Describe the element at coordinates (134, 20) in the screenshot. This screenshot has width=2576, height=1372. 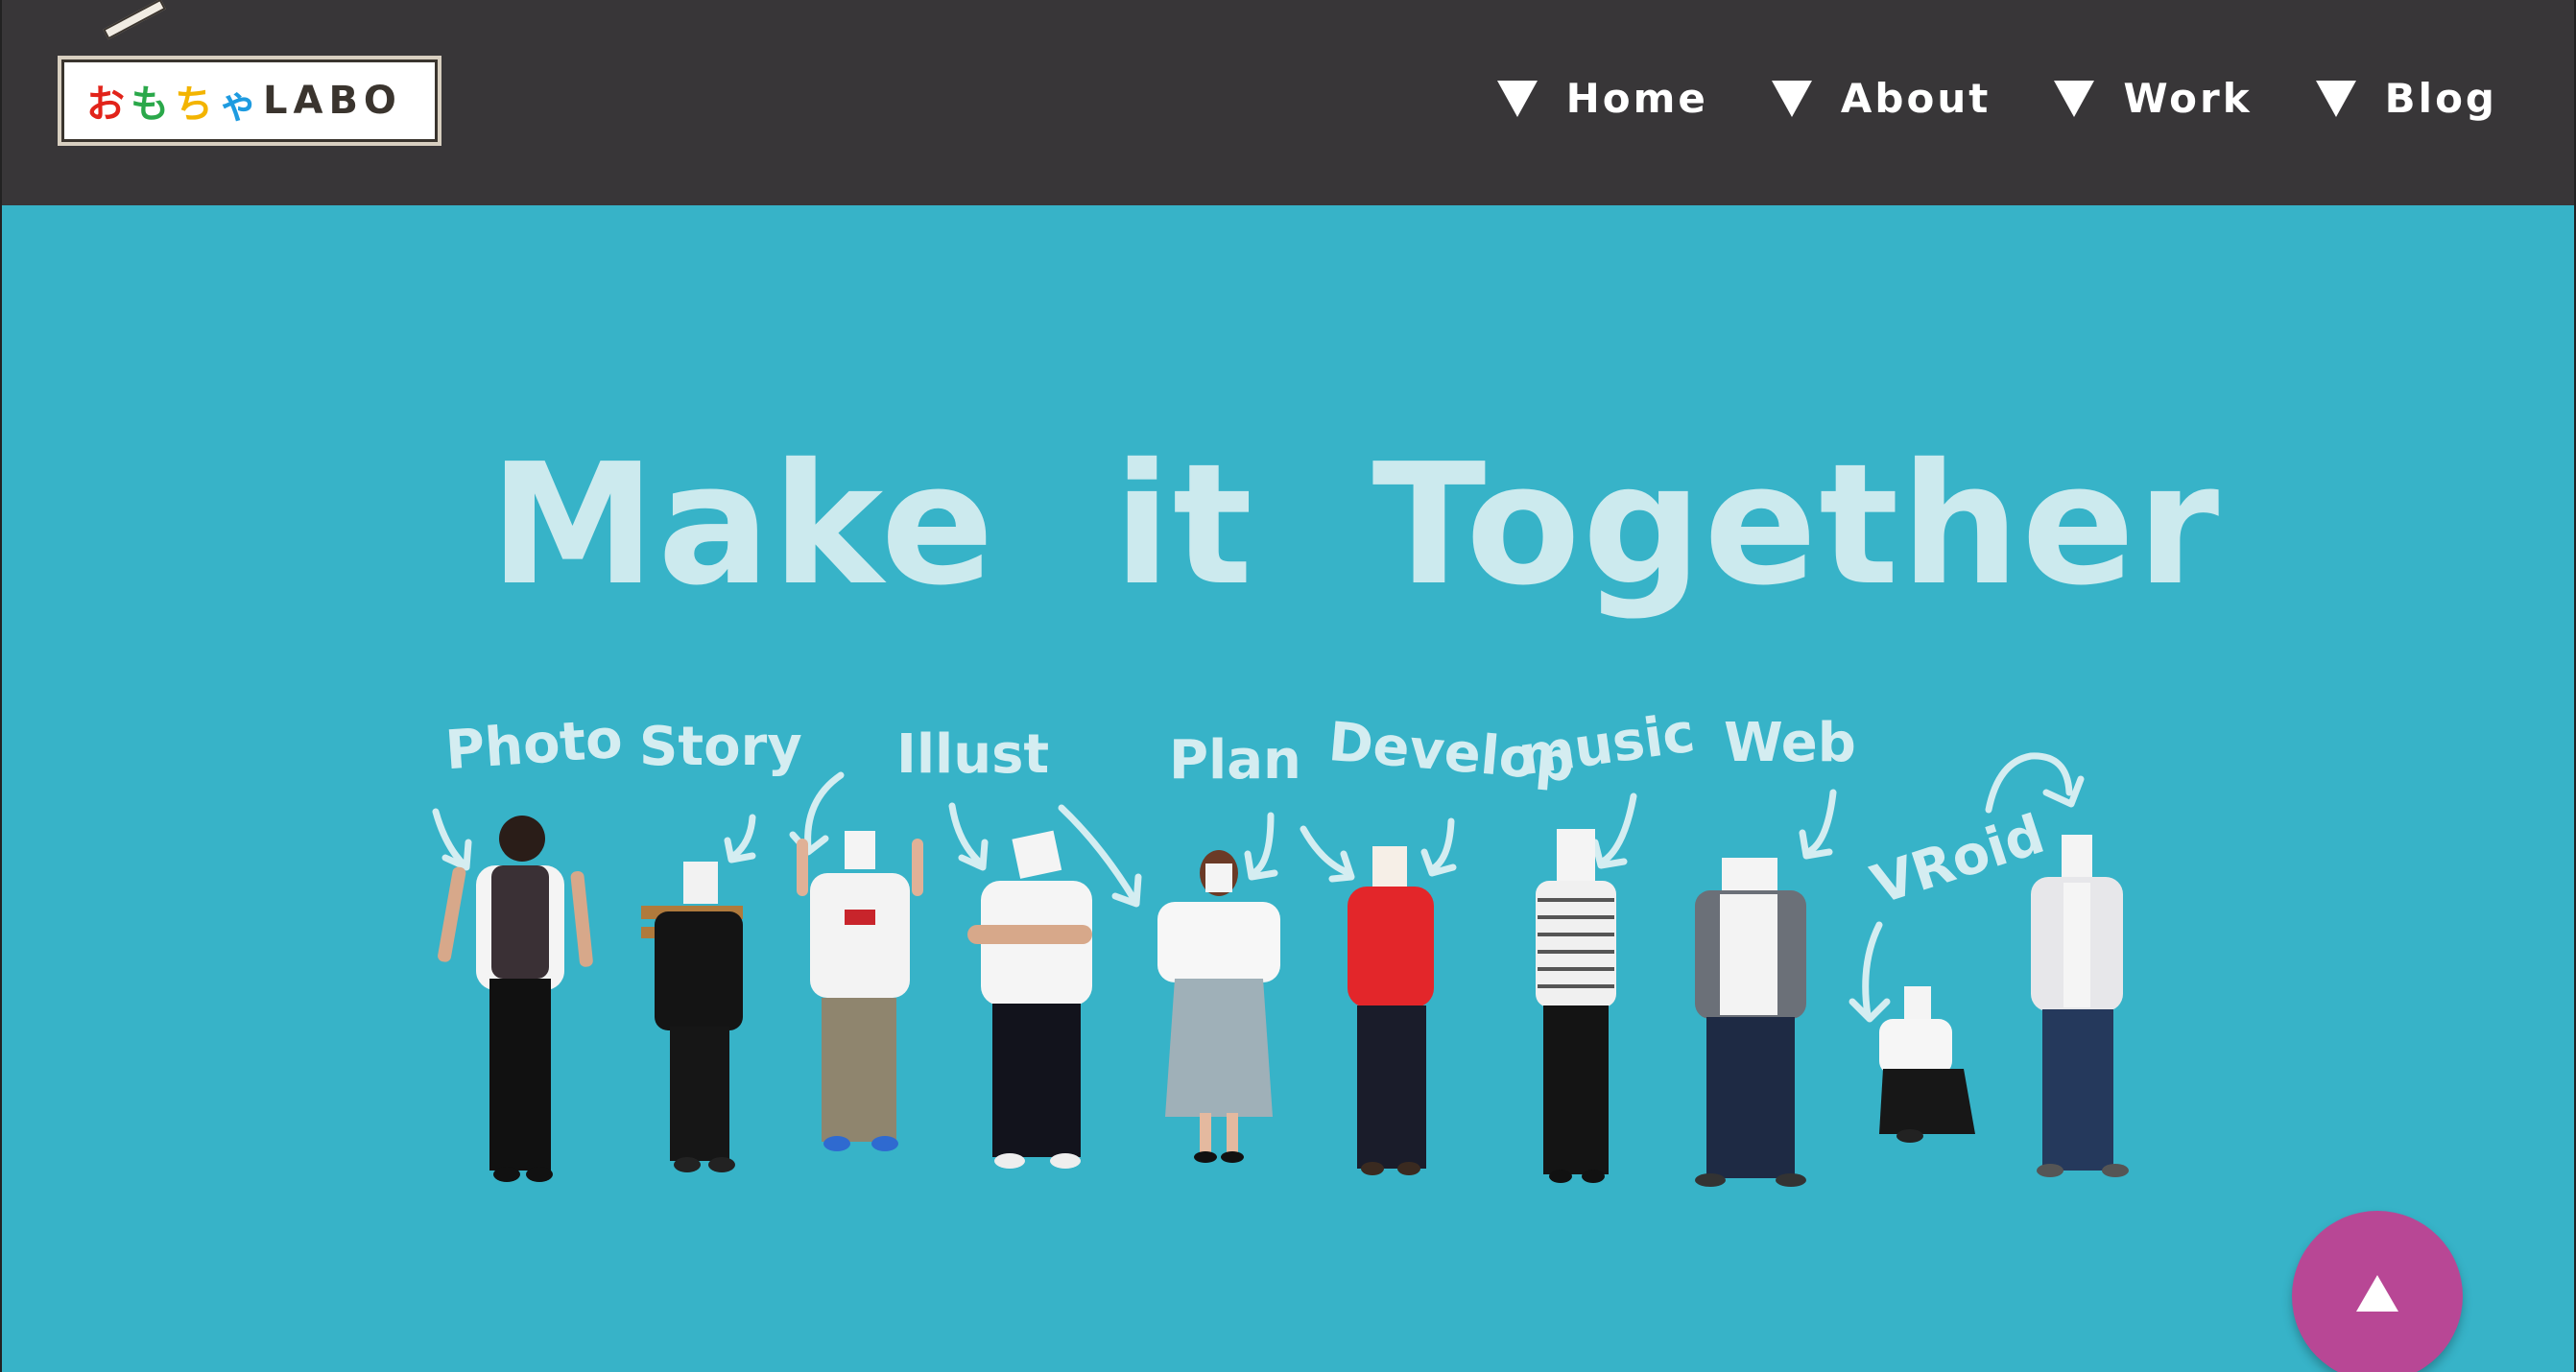
I see `logo-handle-icon` at that location.